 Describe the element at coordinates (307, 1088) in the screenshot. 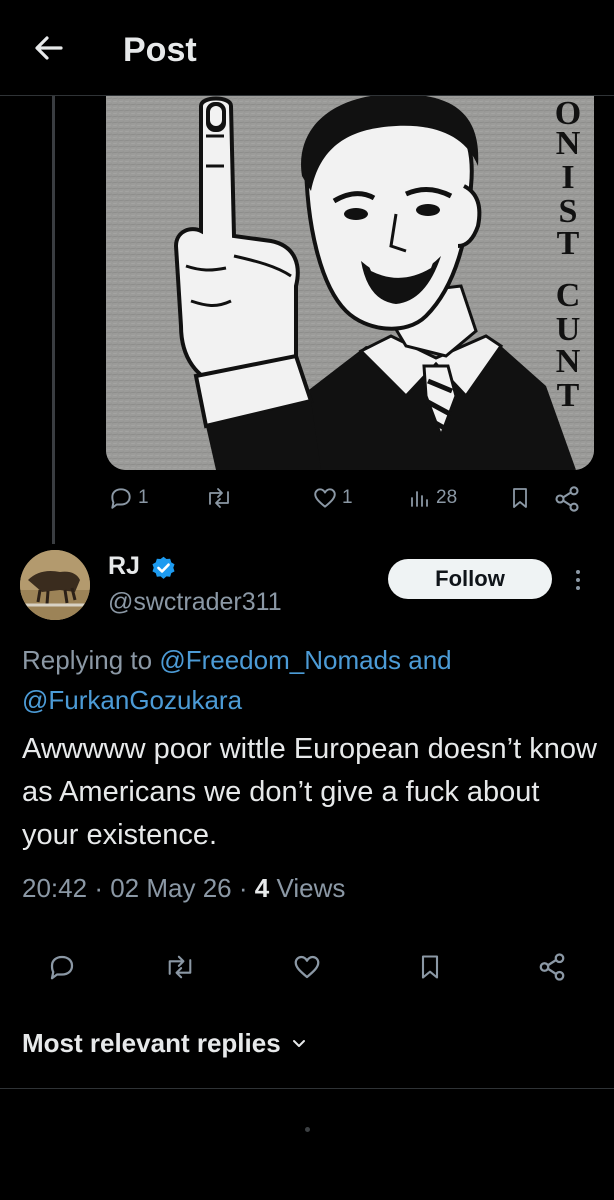

I see `divider` at that location.